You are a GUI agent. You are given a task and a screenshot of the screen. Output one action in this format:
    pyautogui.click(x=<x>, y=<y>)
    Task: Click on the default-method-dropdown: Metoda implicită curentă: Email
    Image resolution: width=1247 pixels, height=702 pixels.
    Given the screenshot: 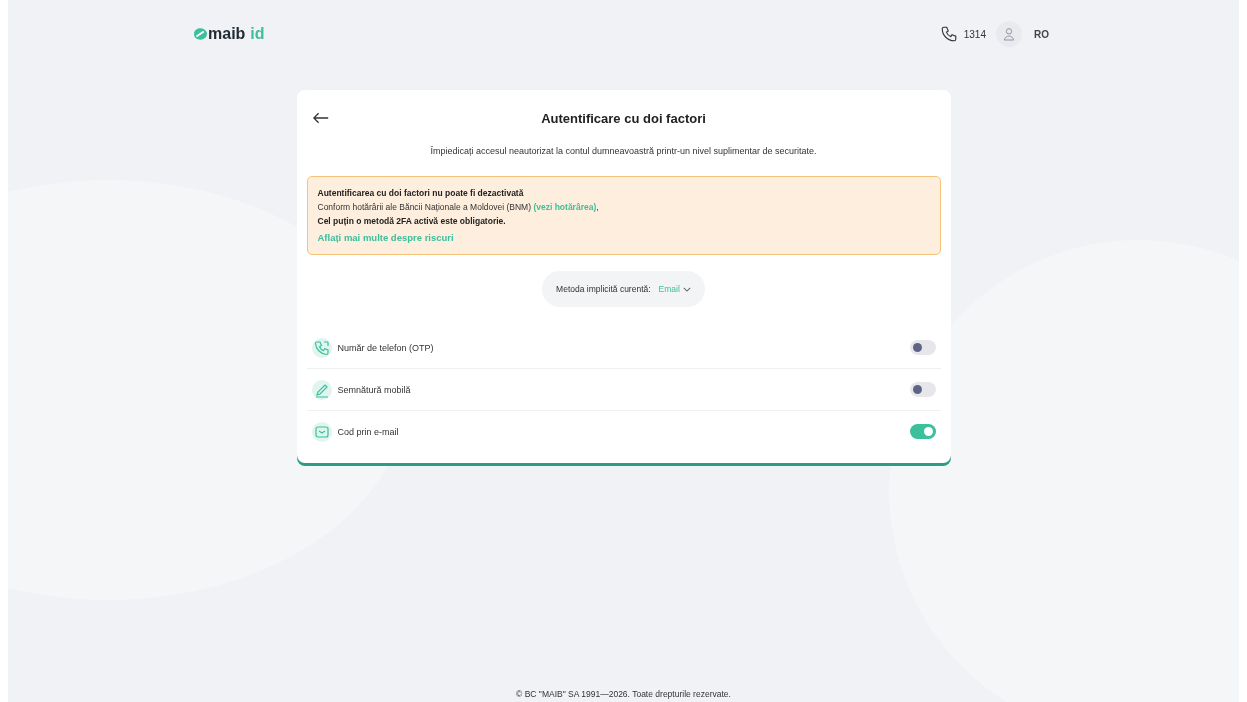 What is the action you would take?
    pyautogui.click(x=623, y=289)
    